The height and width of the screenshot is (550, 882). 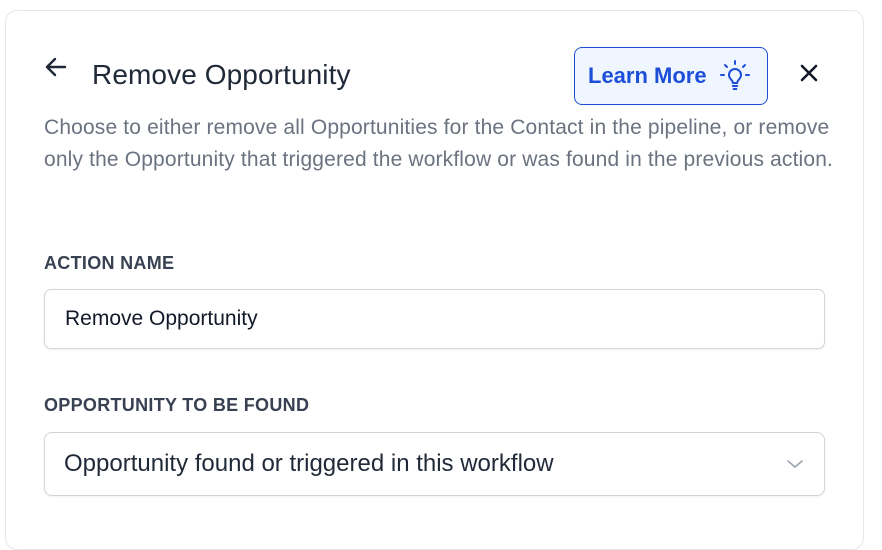 What do you see at coordinates (177, 405) in the screenshot?
I see `opportunity-to-be-found-label: OPPORTUNITY TO BE FOUND` at bounding box center [177, 405].